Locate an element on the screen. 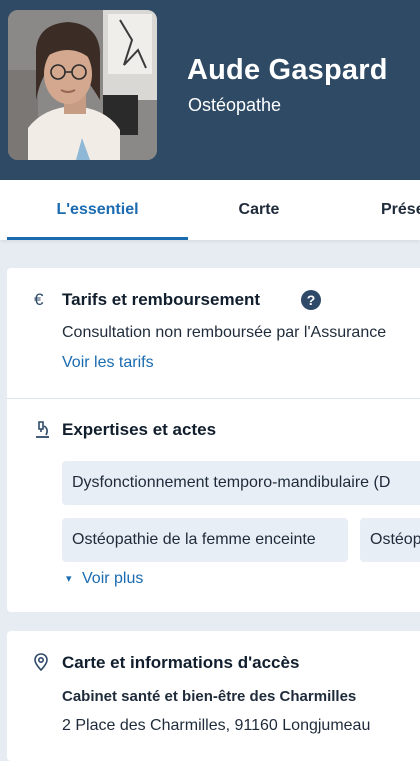 The width and height of the screenshot is (420, 761). voir-tarifs-link: Voir les tarifs is located at coordinates (108, 363).